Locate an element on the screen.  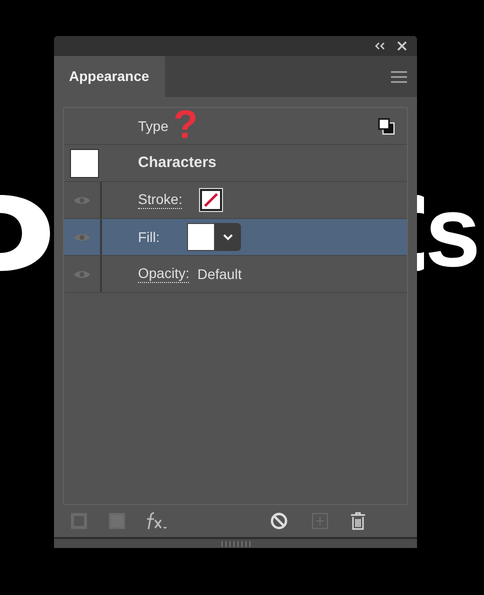
characters-label: Characters is located at coordinates (177, 162).